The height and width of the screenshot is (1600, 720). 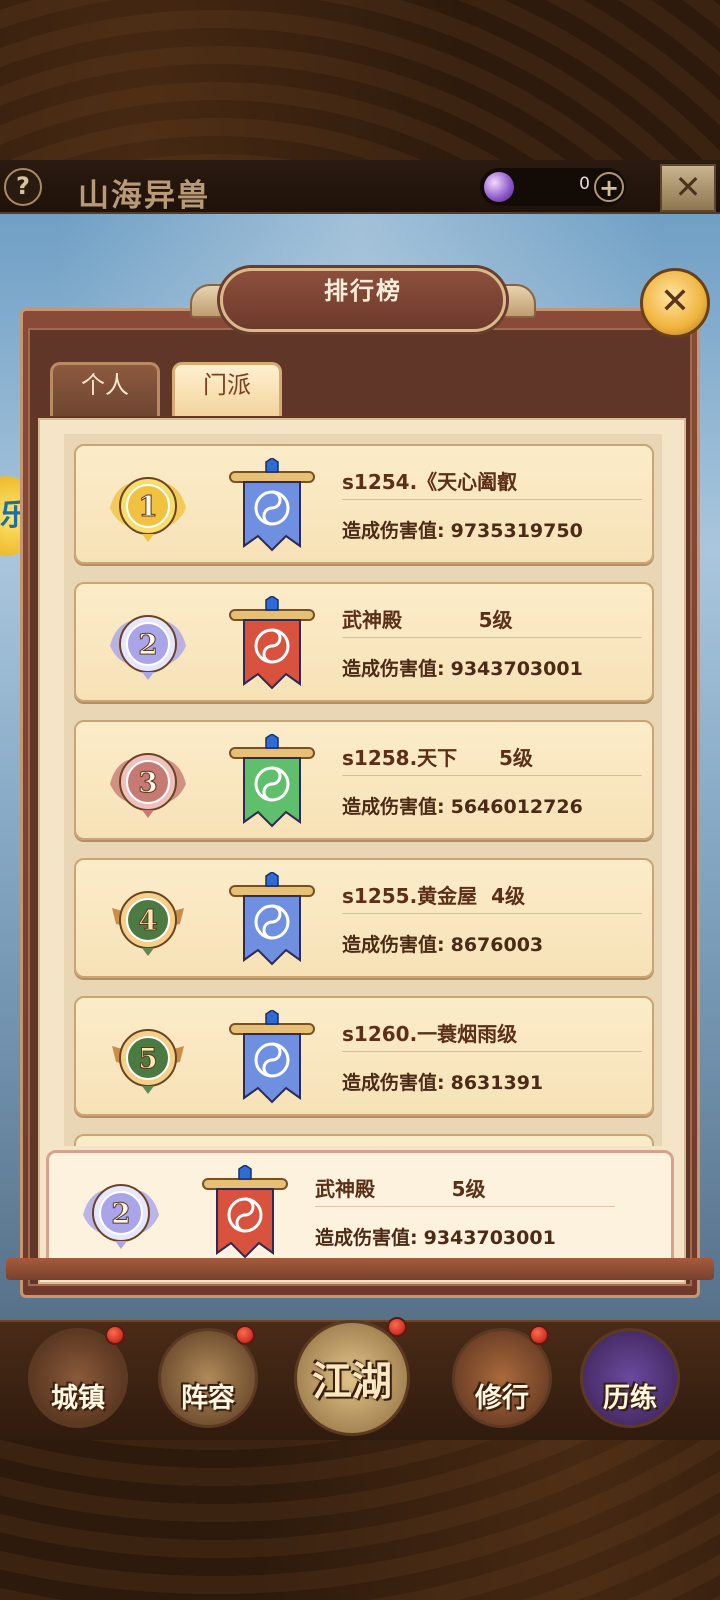 I want to click on rank-card: 2 武神殿 5级造成伤害值: 9343703001, so click(x=364, y=642).